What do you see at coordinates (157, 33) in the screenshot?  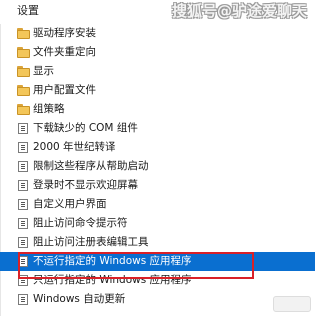 I see `folder-item: 驱动程序安装` at bounding box center [157, 33].